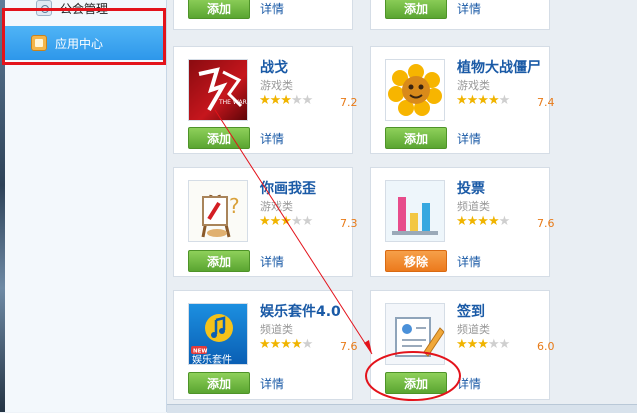  What do you see at coordinates (212, 359) in the screenshot?
I see `svg-text: 娱乐套件` at bounding box center [212, 359].